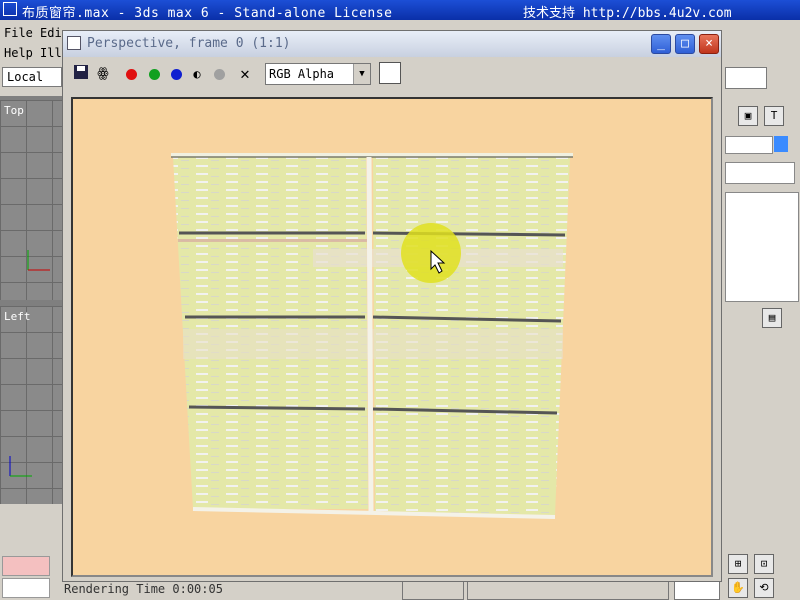 The height and width of the screenshot is (600, 800). Describe the element at coordinates (31, 200) in the screenshot. I see `viewport-top: Top` at that location.